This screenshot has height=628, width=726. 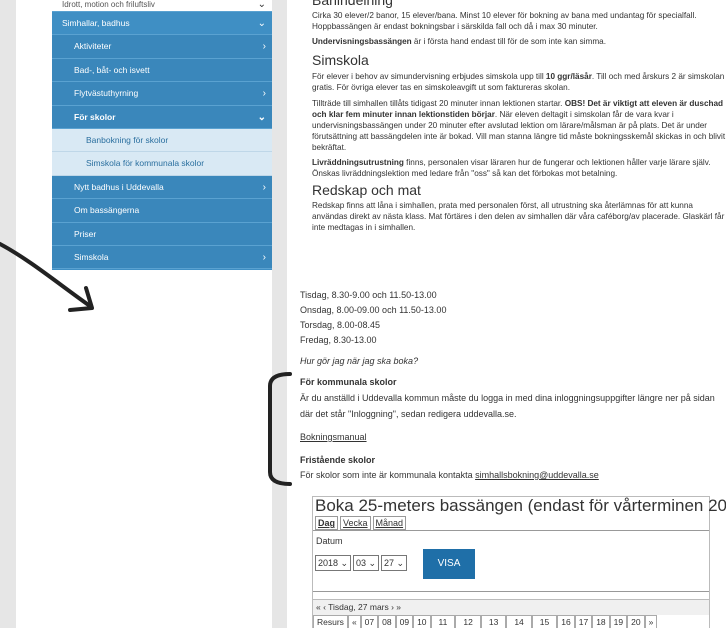 I want to click on hour-cell: 20, so click(x=636, y=621).